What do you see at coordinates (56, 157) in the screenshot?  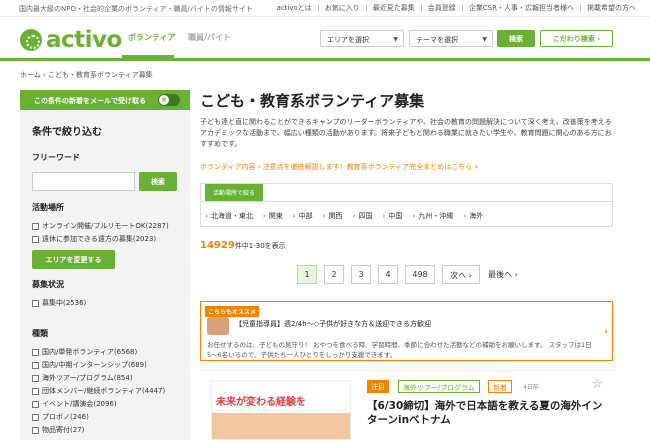 I see `freeword-heading: フリーワード` at bounding box center [56, 157].